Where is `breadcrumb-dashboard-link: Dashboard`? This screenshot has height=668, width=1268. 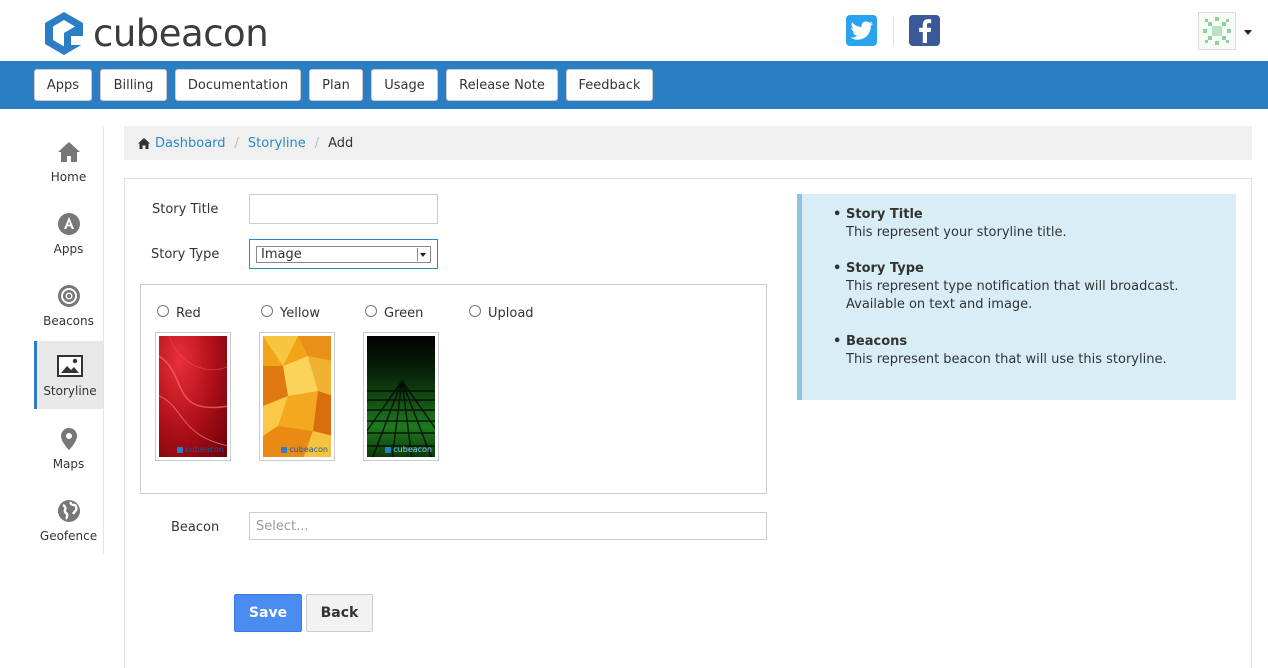 breadcrumb-dashboard-link: Dashboard is located at coordinates (190, 143).